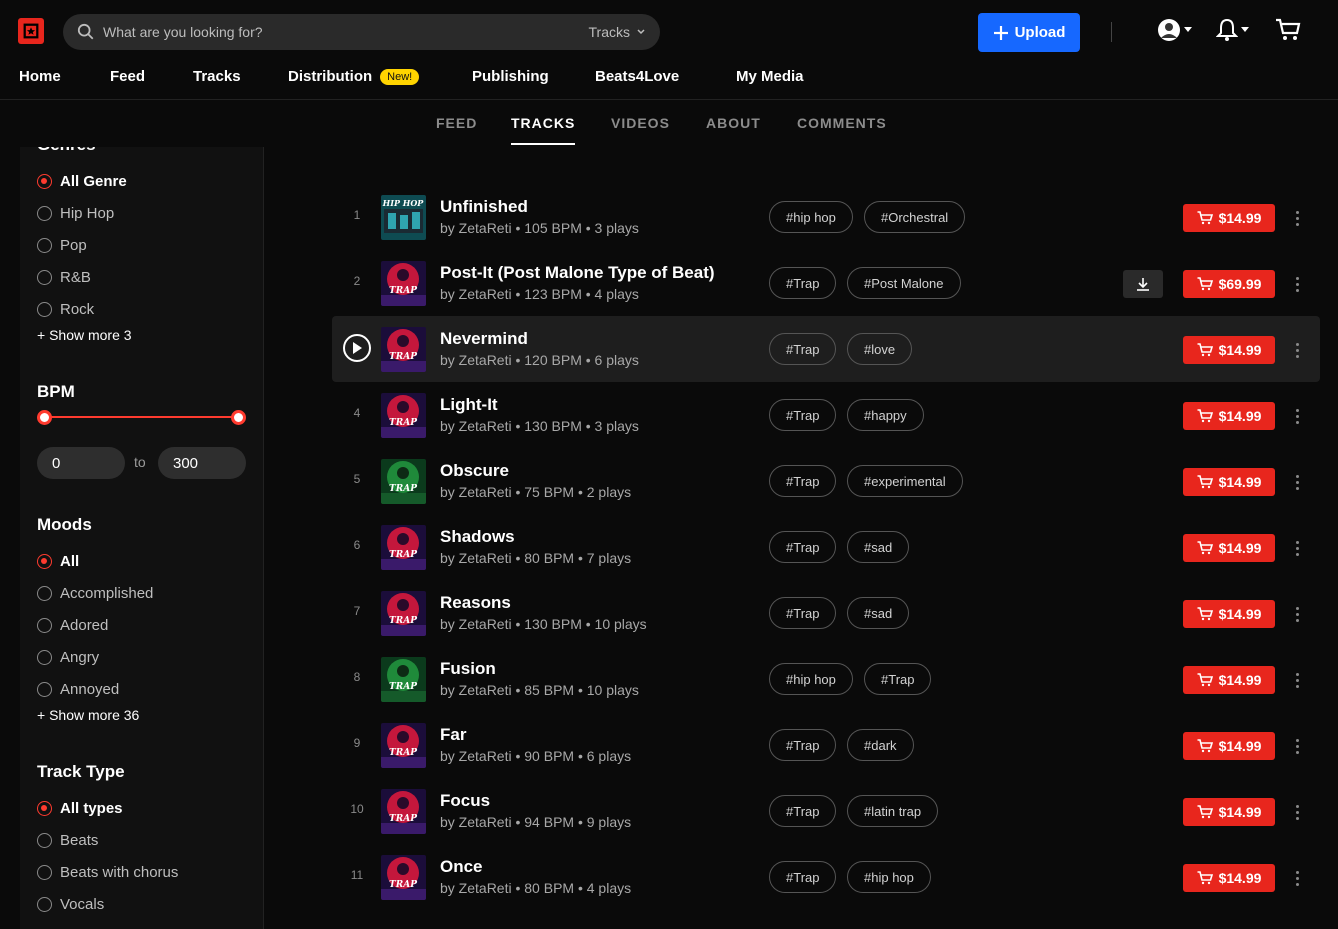 The height and width of the screenshot is (929, 1338). I want to click on track-tag: #latin trap, so click(893, 811).